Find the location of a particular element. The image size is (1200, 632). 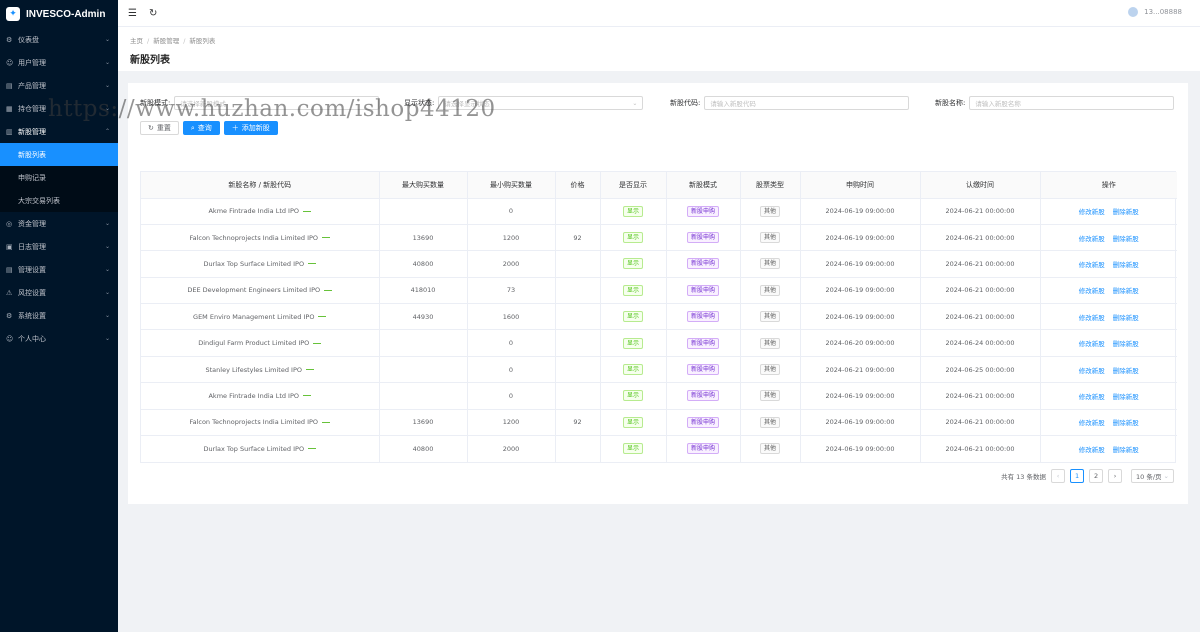

sidebar-item-3: ▦ 持仓管理 ⌄ is located at coordinates (59, 108).